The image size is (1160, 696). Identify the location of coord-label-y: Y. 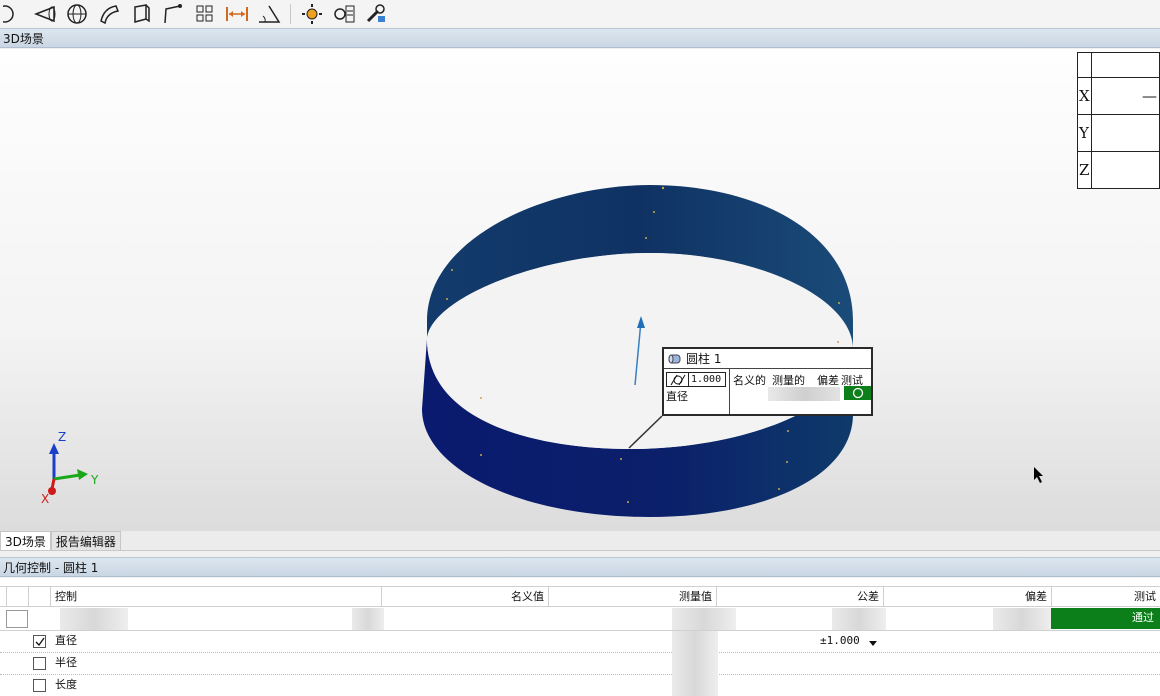
(1084, 133).